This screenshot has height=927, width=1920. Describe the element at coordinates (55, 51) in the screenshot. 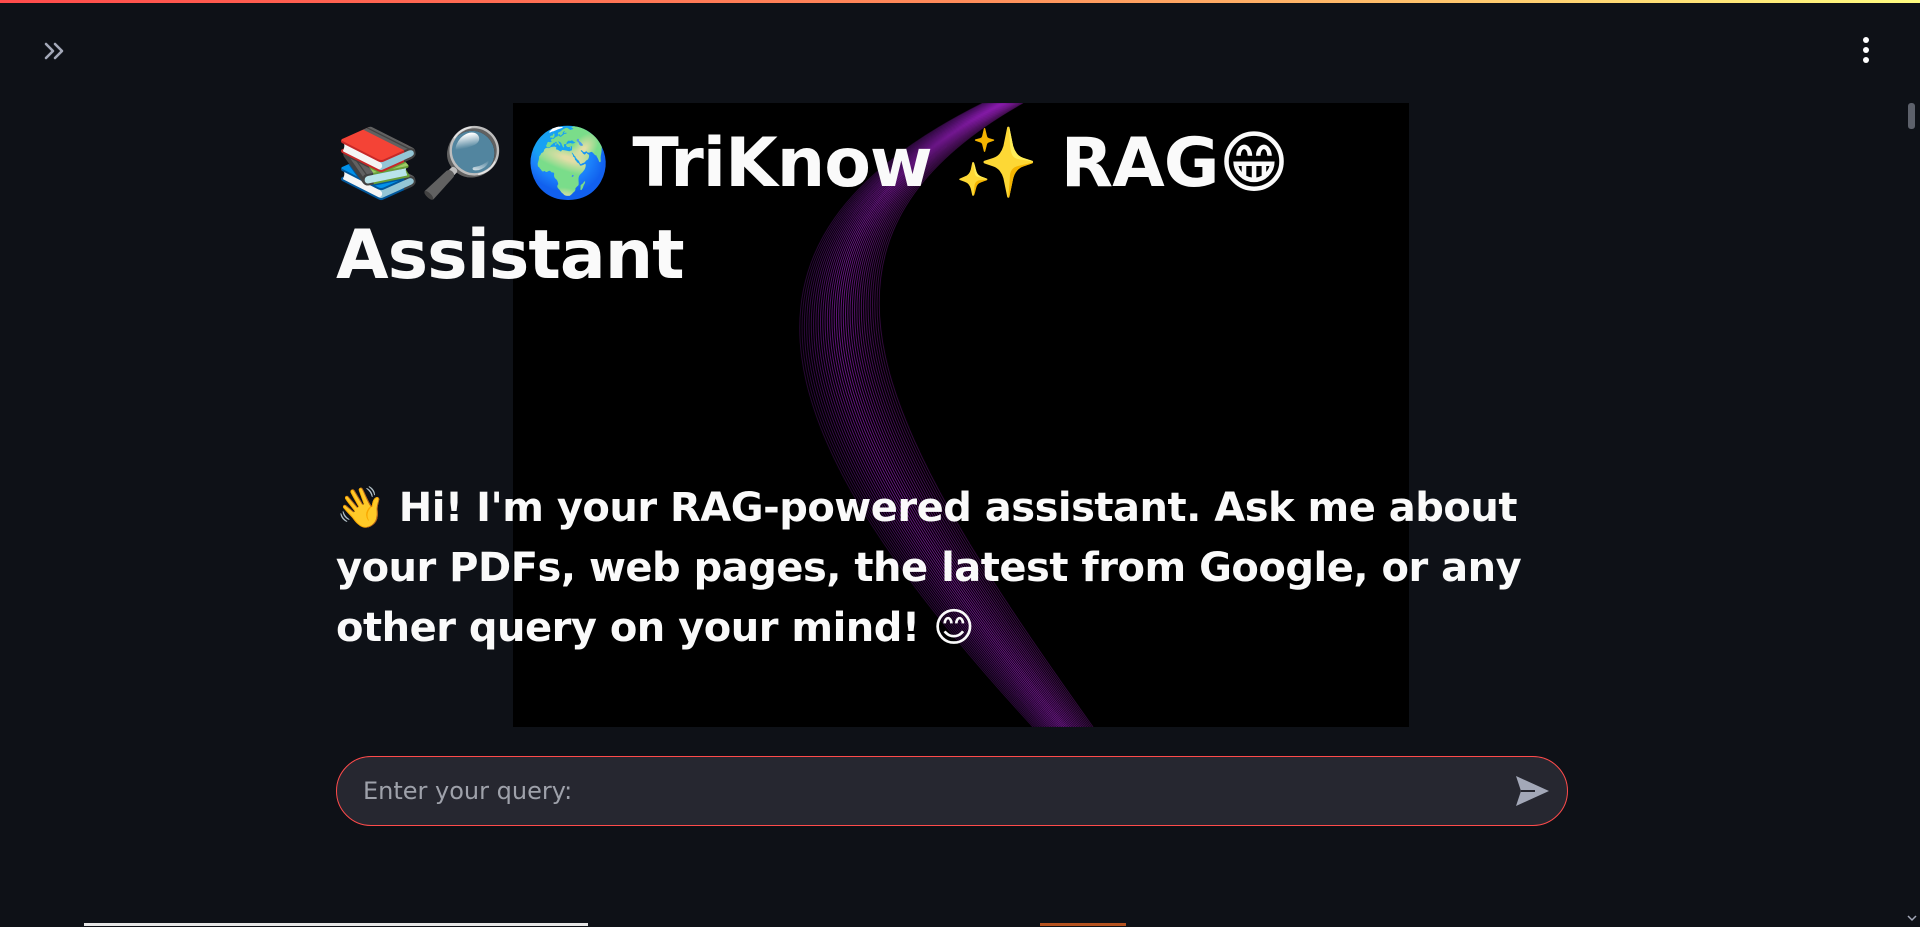

I see `double-chevron-right-icon` at that location.